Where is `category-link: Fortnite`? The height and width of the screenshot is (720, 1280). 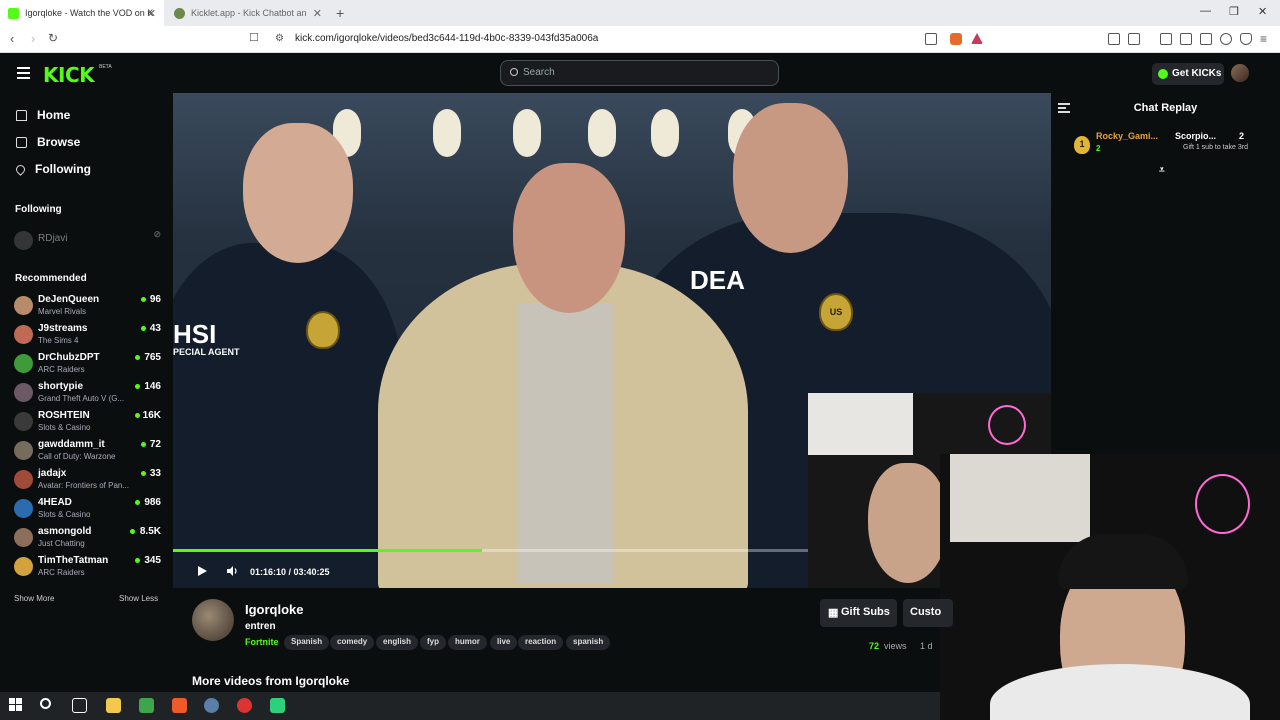 category-link: Fortnite is located at coordinates (262, 642).